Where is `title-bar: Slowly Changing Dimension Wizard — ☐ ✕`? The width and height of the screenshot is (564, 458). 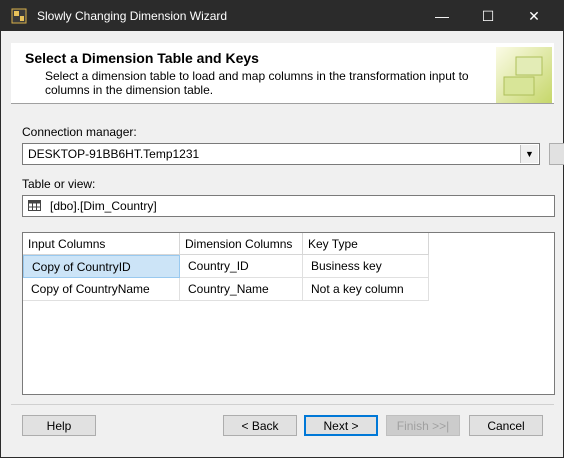
title-bar: Slowly Changing Dimension Wizard — ☐ ✕ is located at coordinates (282, 16).